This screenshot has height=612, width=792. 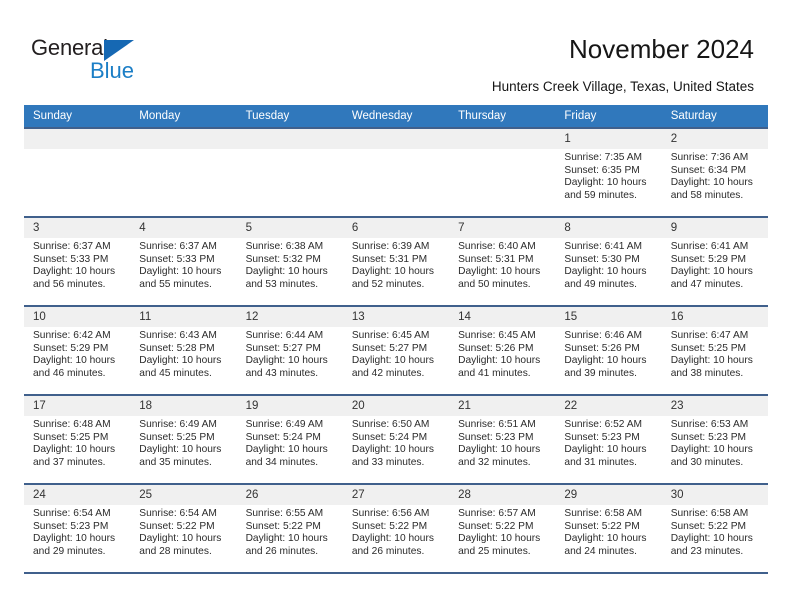 I want to click on daylight-text: Daylight: 10 hours and 35 minutes., so click(x=180, y=456).